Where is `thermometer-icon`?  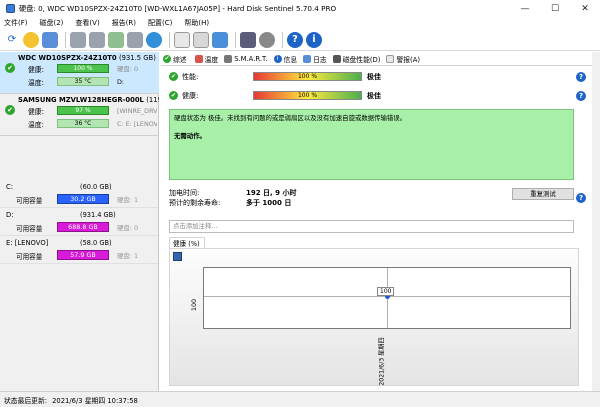
thermometer-icon is located at coordinates (198, 58).